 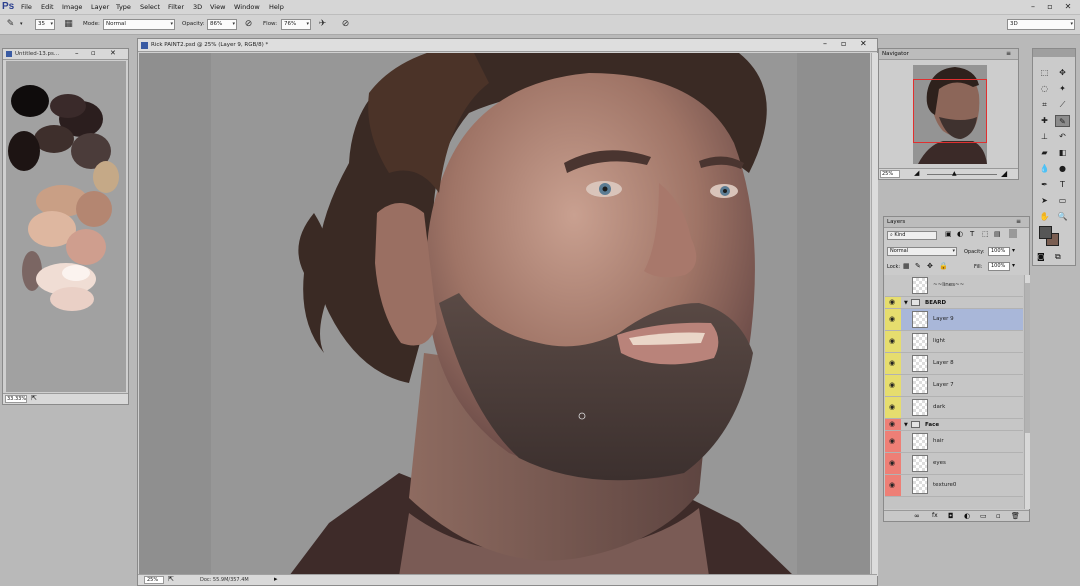 I want to click on brush-tool-preset-icon: ✎, so click(x=10, y=24).